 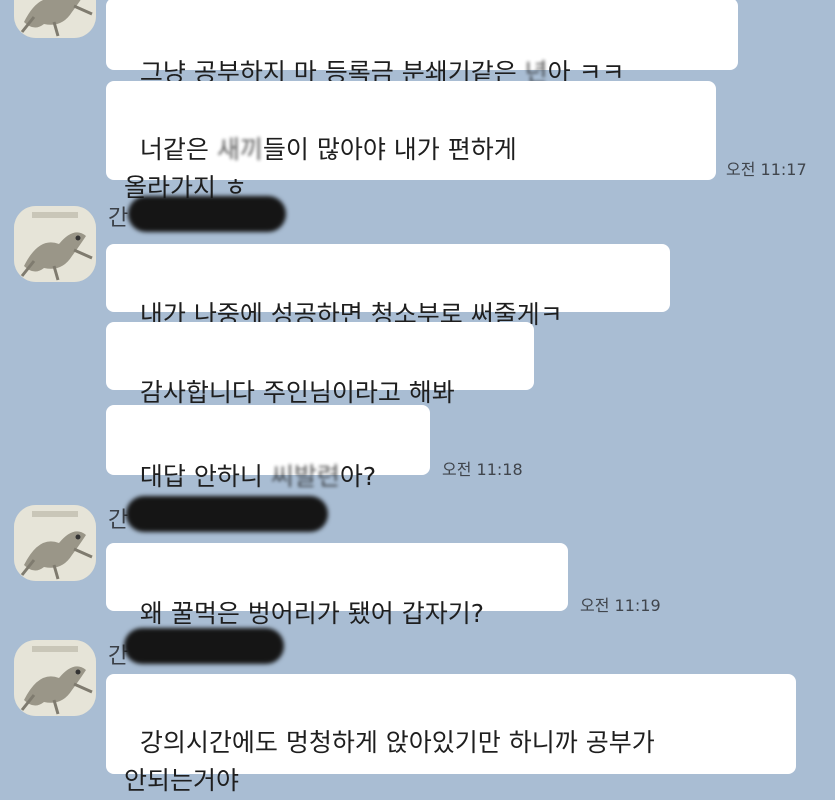 What do you see at coordinates (358, 476) in the screenshot?
I see `message-text: 아?` at bounding box center [358, 476].